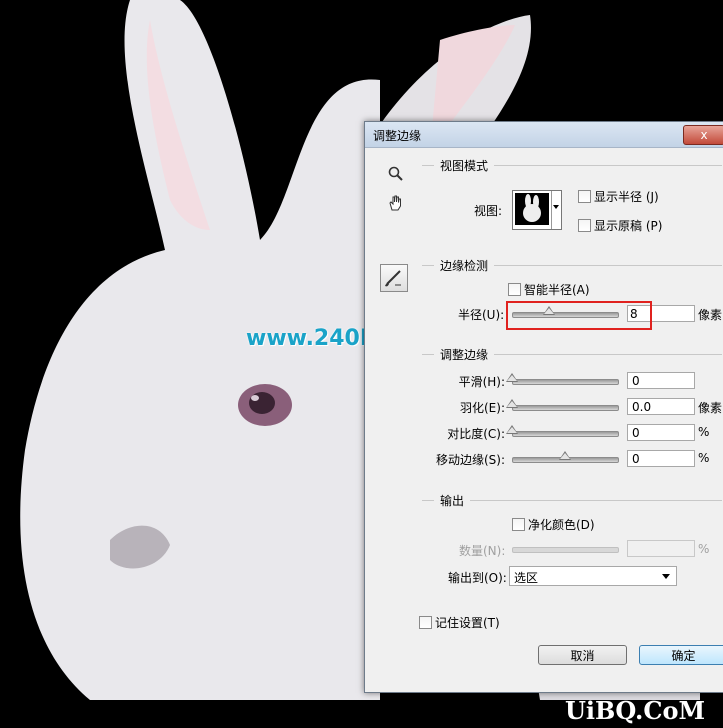 The image size is (723, 728). Describe the element at coordinates (481, 315) in the screenshot. I see `radius-label: 半径(U):` at that location.